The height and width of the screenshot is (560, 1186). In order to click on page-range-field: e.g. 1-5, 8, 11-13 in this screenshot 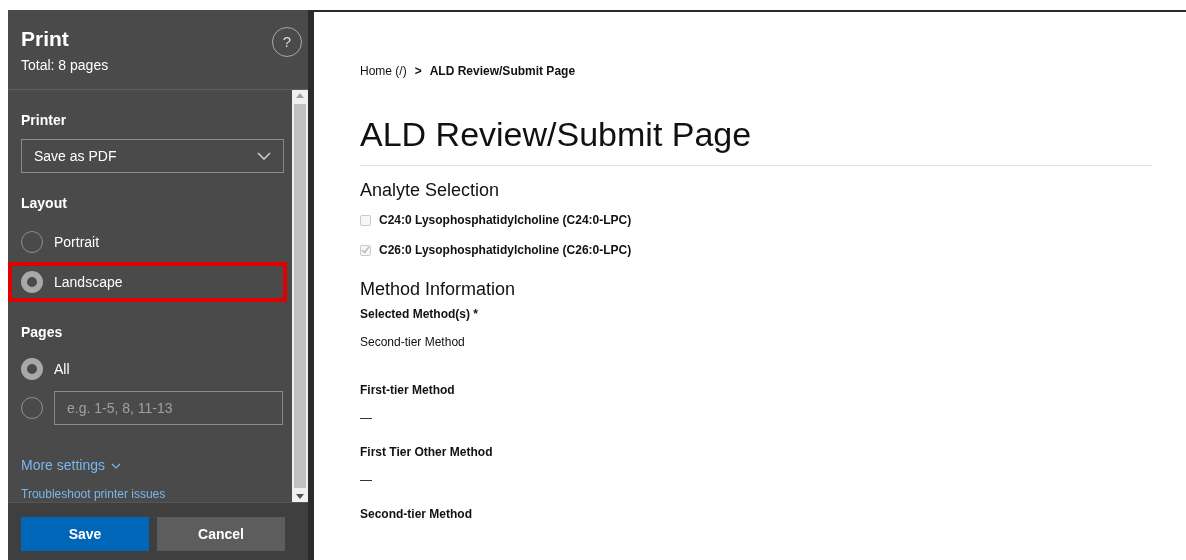, I will do `click(168, 408)`.